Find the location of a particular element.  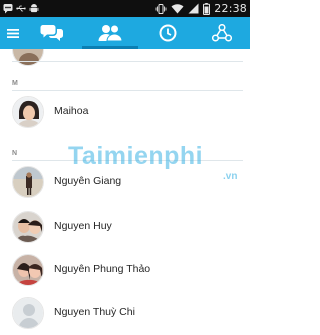

app-bar is located at coordinates (125, 33).